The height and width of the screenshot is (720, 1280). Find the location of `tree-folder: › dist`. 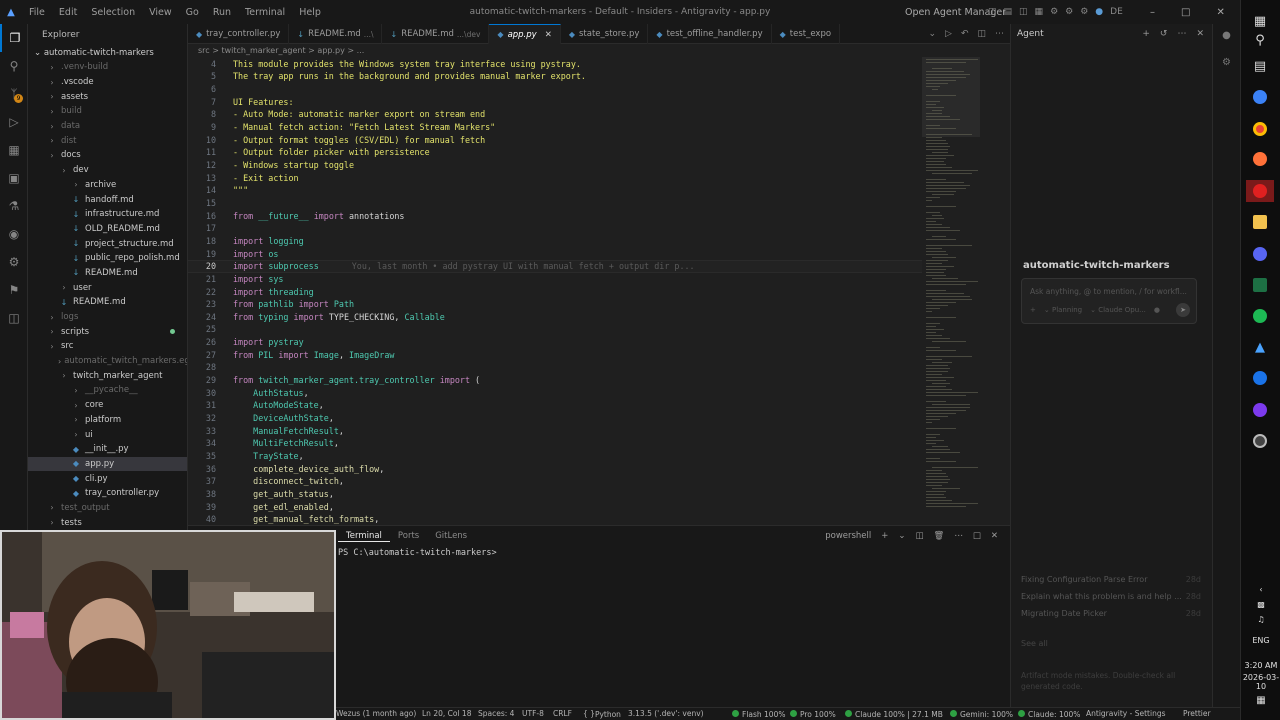

tree-folder: › dist is located at coordinates (107, 140).